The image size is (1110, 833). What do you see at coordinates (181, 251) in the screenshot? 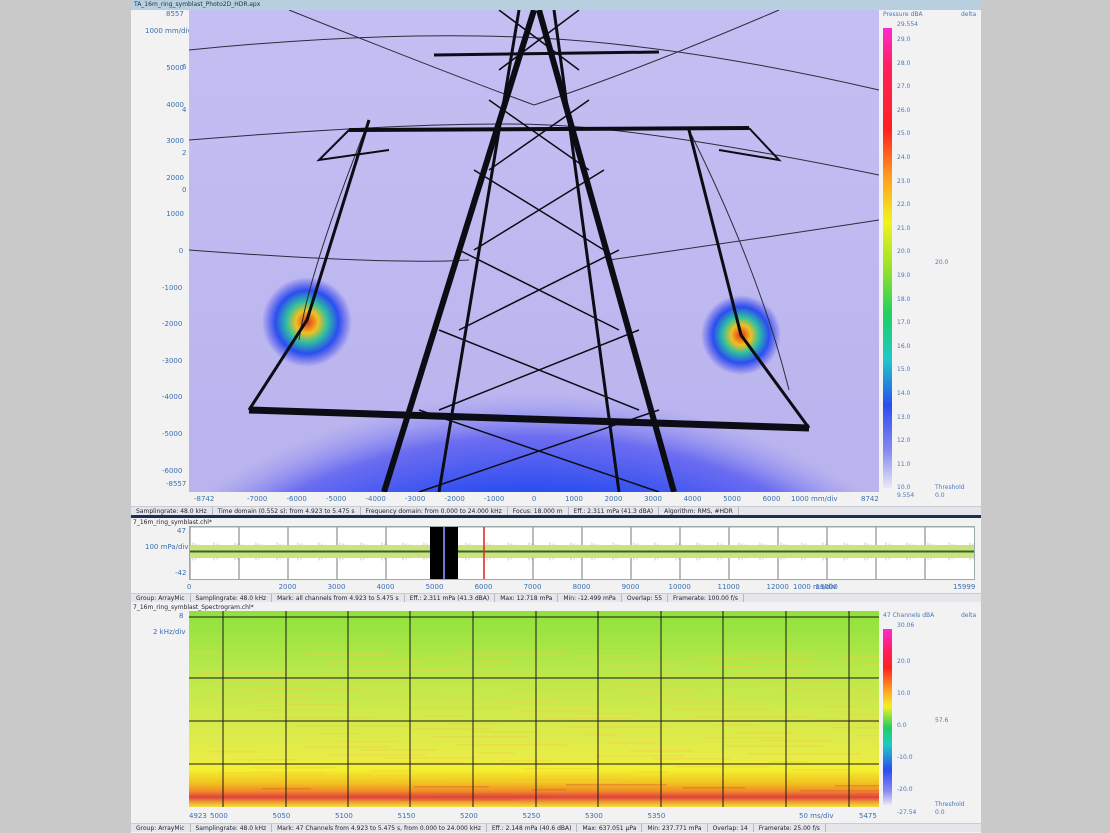
I see `photo-y-tick: 0` at bounding box center [181, 251].